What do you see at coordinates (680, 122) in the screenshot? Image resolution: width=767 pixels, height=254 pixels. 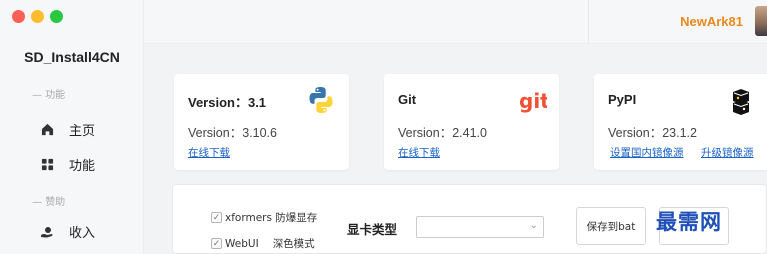 I see `pypi-card: PyPI Version：23.1.2 设置国内镜像源 升级镜像源` at bounding box center [680, 122].